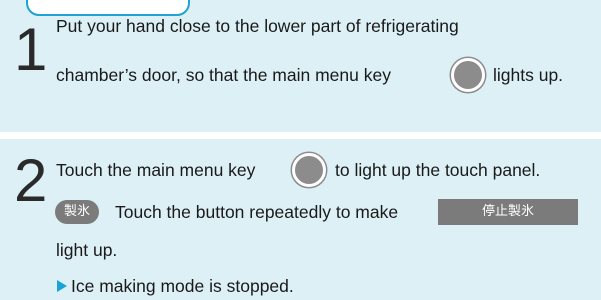  What do you see at coordinates (528, 75) in the screenshot?
I see `step-1-text-line2-end: lights up.` at bounding box center [528, 75].